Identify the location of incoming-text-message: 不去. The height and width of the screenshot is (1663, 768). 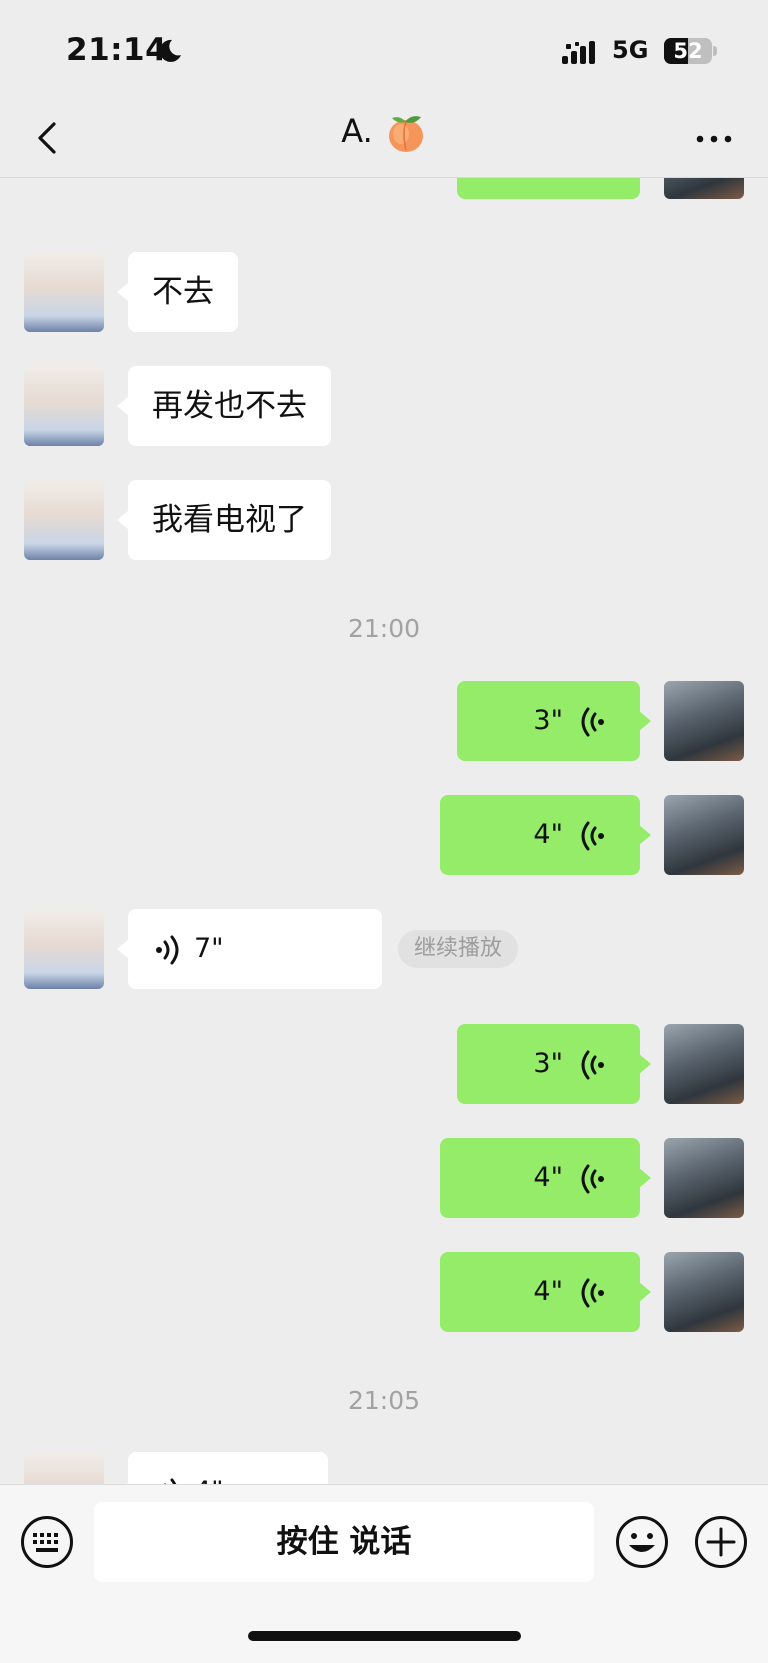
(177, 292).